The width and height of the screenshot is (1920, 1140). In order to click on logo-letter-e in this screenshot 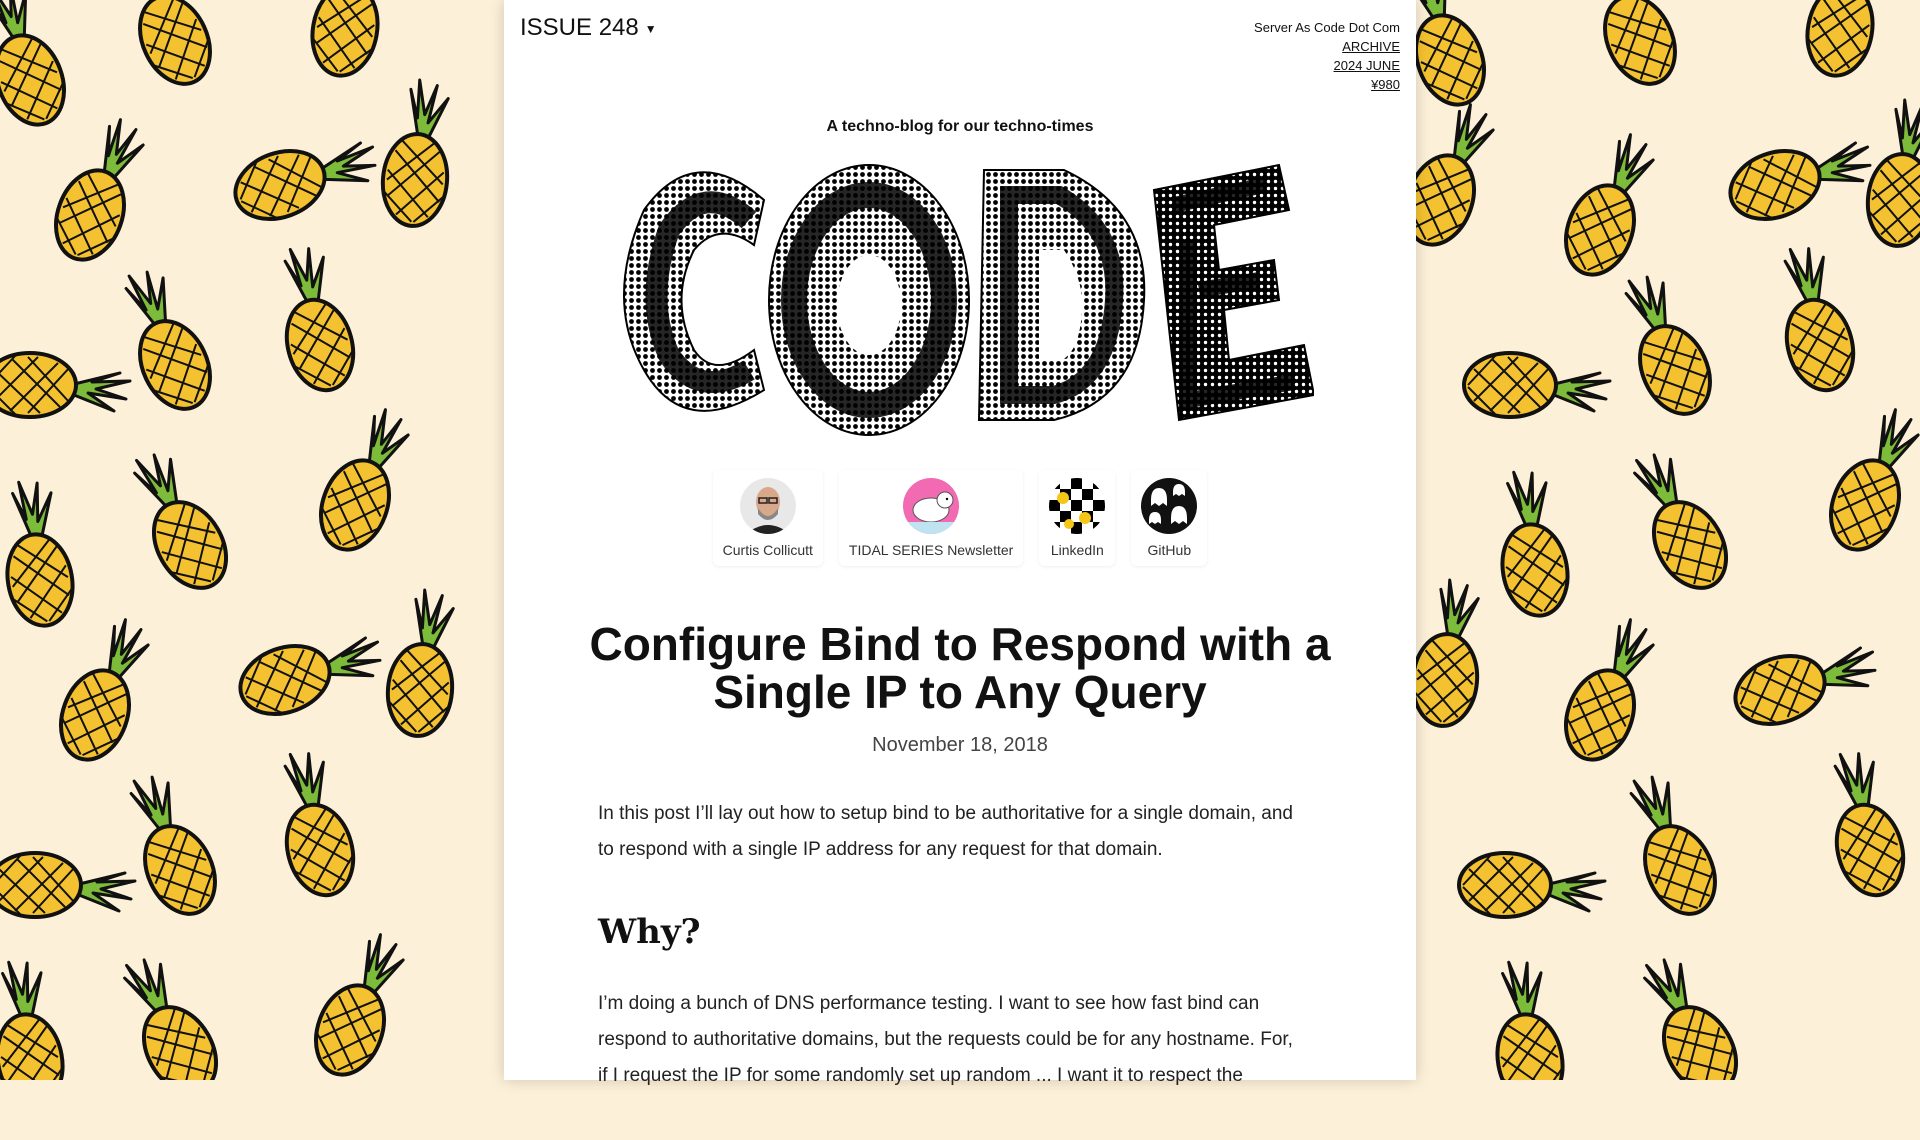, I will do `click(1233, 292)`.